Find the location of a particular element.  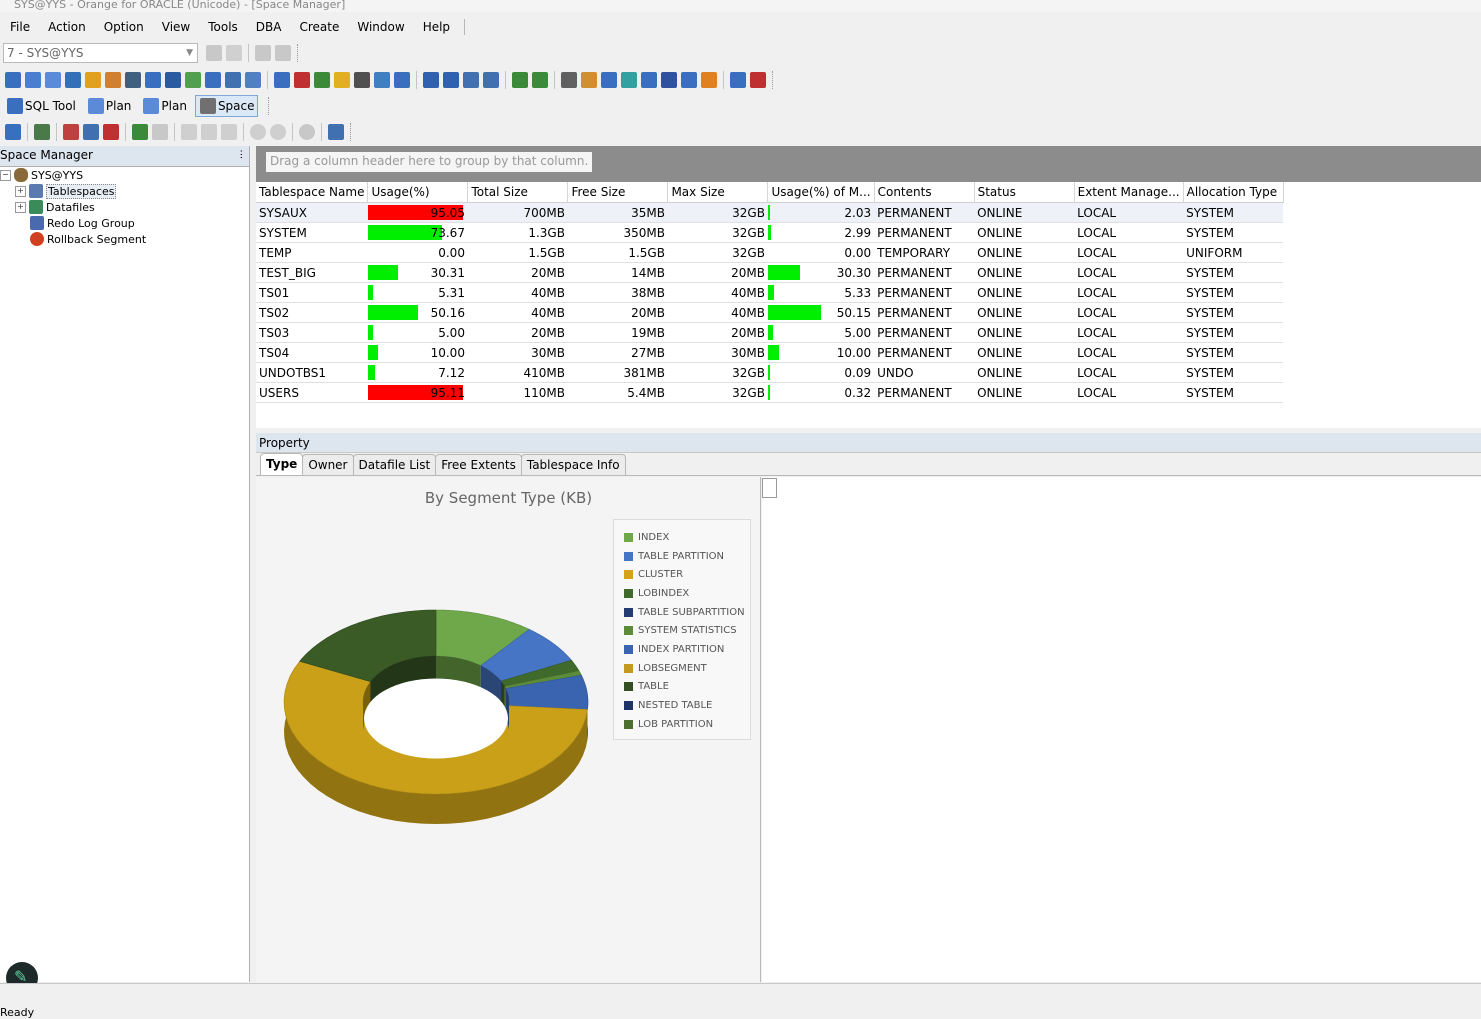

tab-owner: Owner is located at coordinates (328, 464).